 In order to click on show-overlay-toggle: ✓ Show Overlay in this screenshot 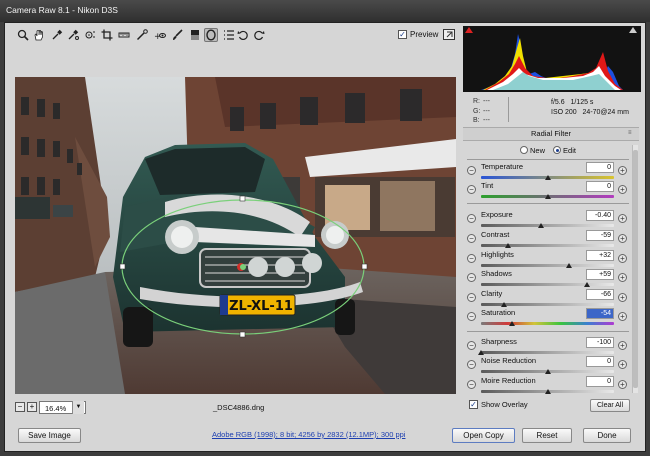, I will do `click(498, 404)`.